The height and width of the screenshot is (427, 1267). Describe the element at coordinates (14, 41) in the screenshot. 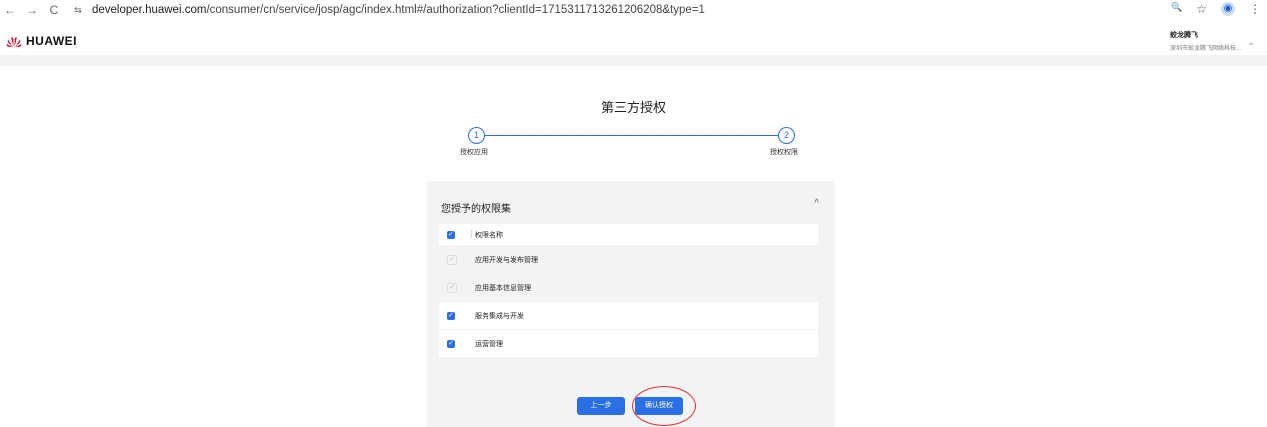

I see `huawei-flower-icon` at that location.